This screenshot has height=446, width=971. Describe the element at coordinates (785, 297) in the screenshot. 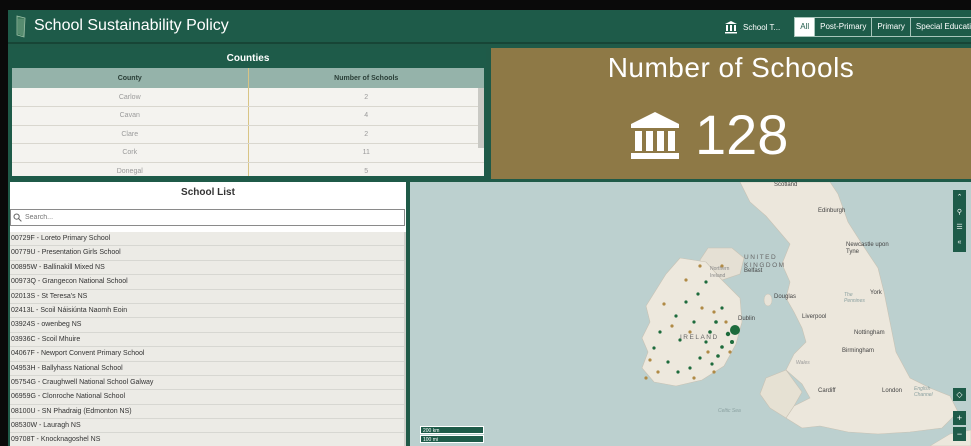

I see `map-label-douglas: Douglas` at that location.